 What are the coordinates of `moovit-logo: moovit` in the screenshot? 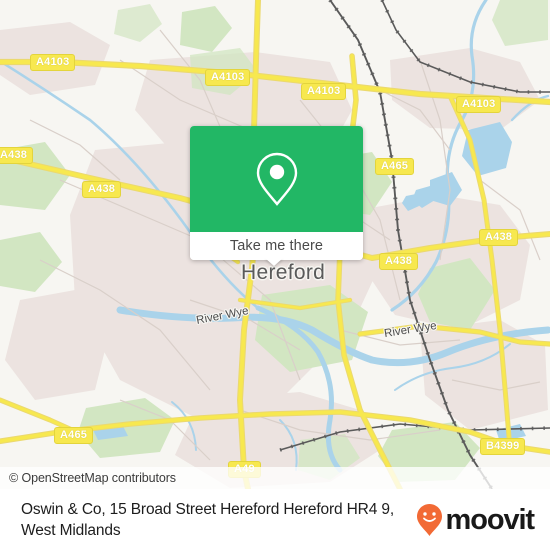 It's located at (478, 520).